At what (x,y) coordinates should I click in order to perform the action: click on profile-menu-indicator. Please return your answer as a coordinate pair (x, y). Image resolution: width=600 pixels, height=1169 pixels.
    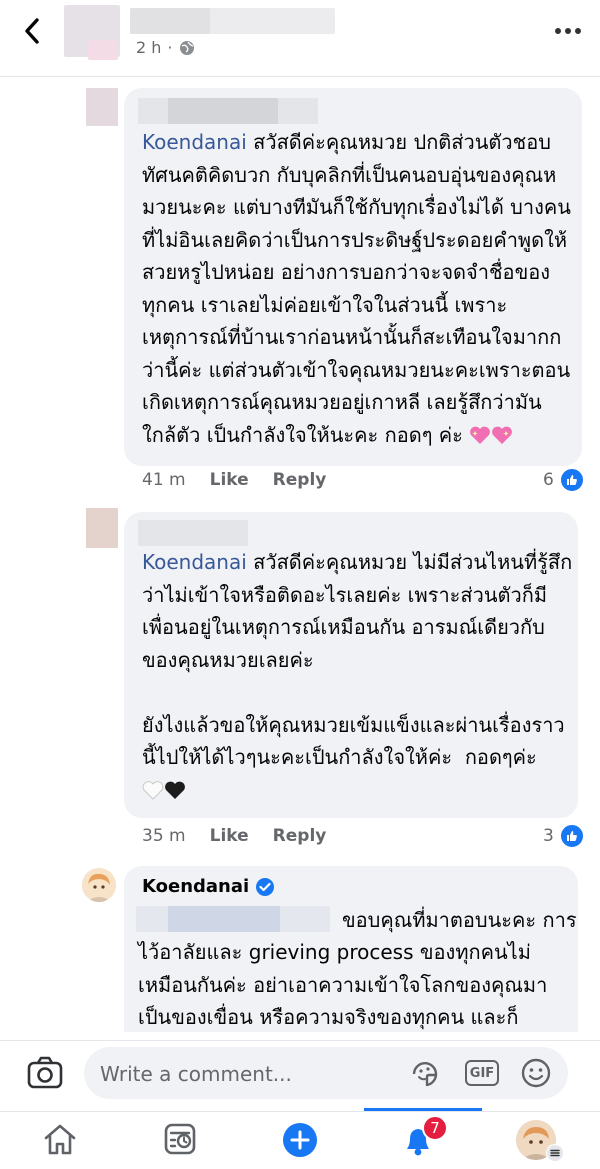
    Looking at the image, I should click on (555, 1153).